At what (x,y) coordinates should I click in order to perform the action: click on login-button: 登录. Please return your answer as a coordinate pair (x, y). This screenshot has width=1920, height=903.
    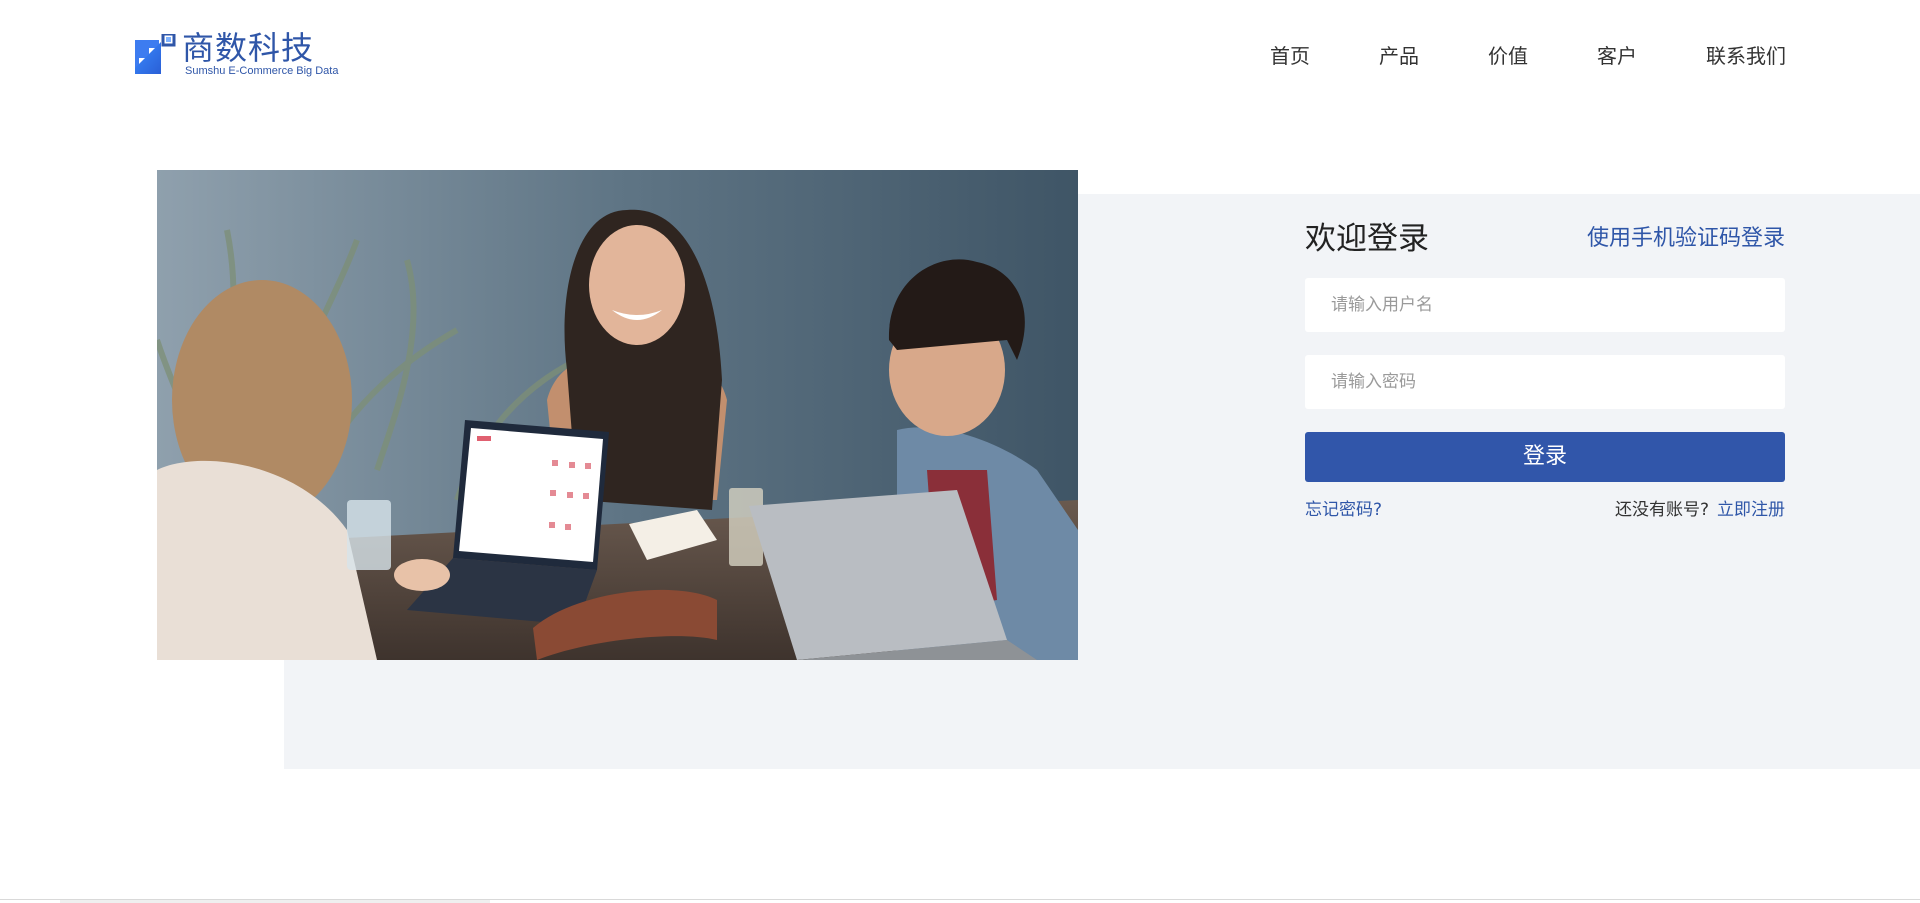
    Looking at the image, I should click on (1545, 457).